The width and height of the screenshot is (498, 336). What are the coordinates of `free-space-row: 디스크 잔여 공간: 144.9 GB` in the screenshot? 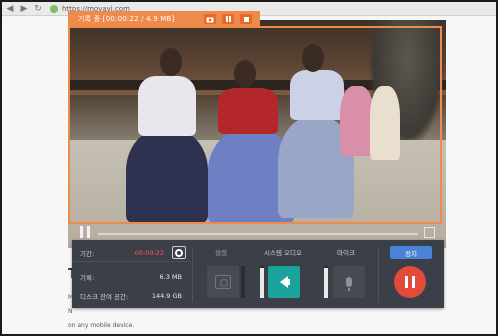 It's located at (131, 295).